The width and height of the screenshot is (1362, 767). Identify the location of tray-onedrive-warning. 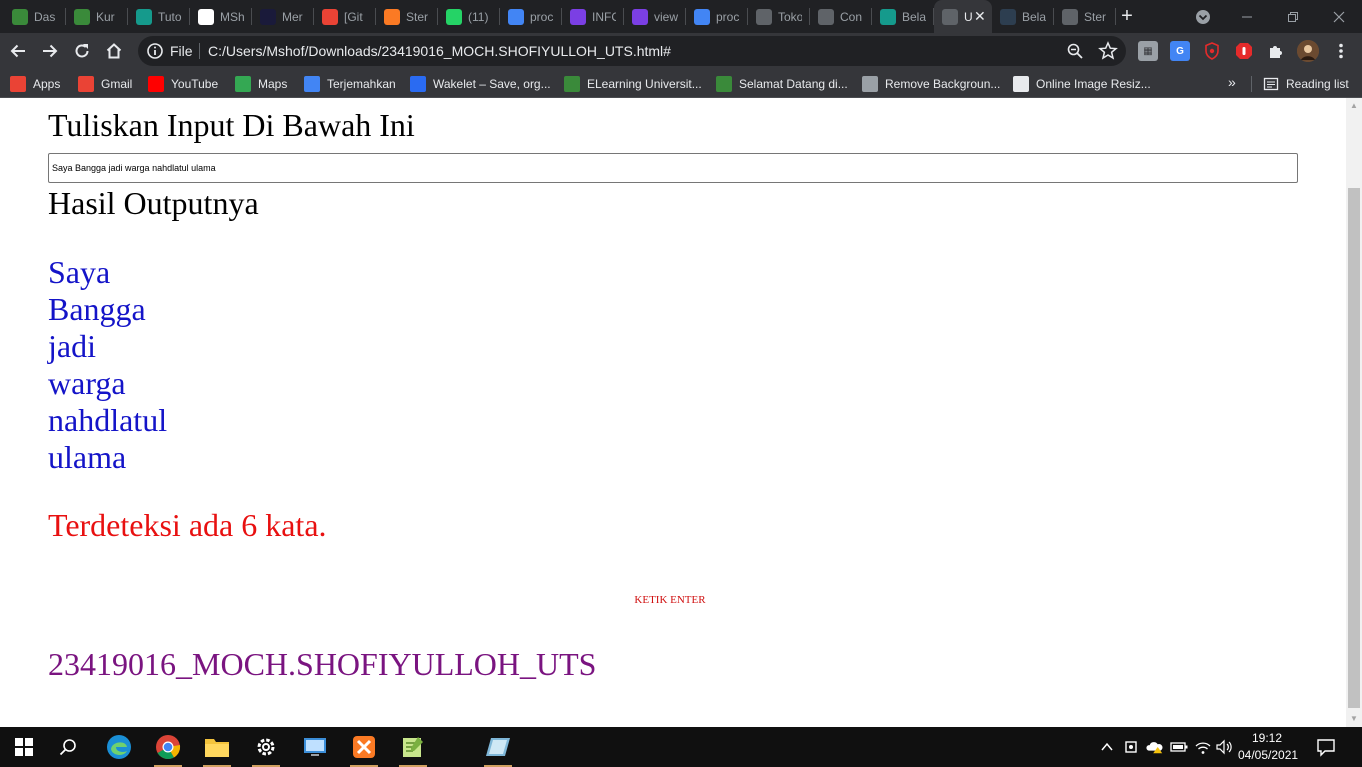
(1155, 747).